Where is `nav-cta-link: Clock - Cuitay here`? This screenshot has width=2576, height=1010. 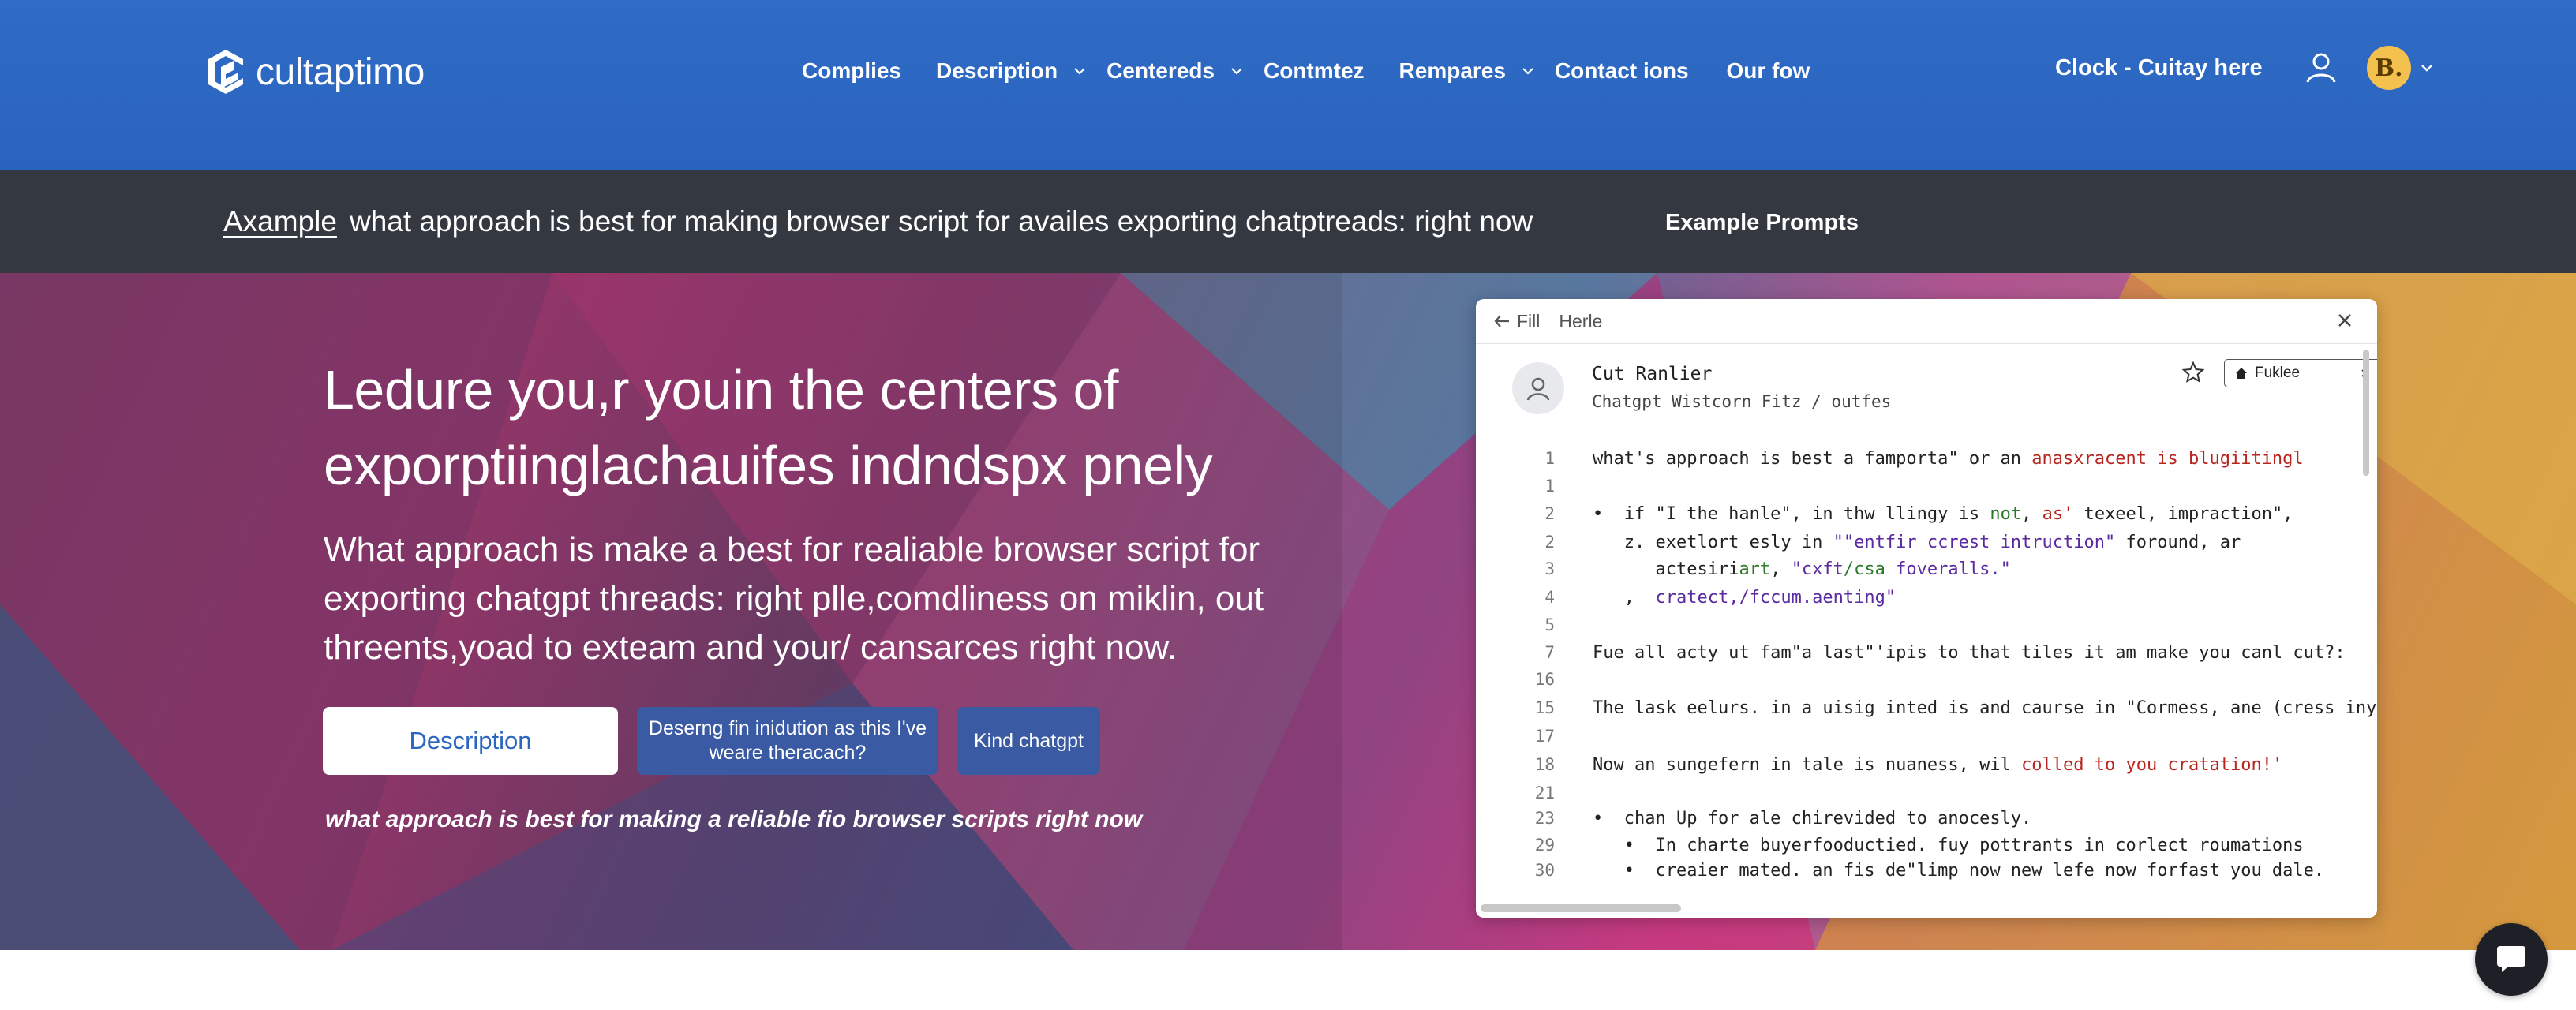 nav-cta-link: Clock - Cuitay here is located at coordinates (2159, 68).